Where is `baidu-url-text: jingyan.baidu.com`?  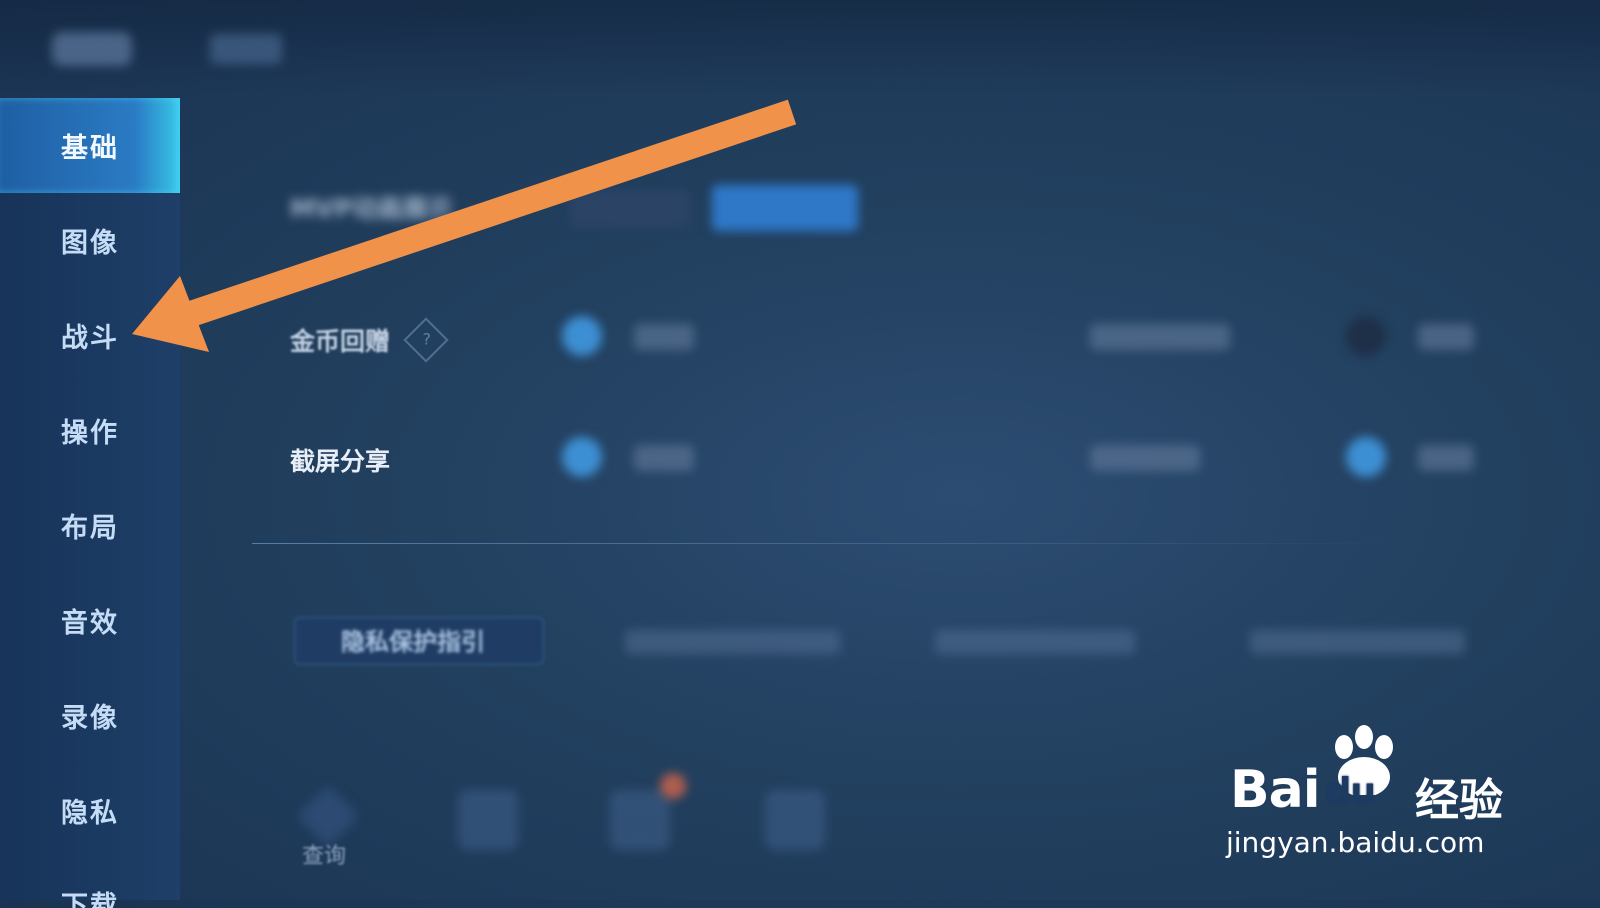
baidu-url-text: jingyan.baidu.com is located at coordinates (1355, 842).